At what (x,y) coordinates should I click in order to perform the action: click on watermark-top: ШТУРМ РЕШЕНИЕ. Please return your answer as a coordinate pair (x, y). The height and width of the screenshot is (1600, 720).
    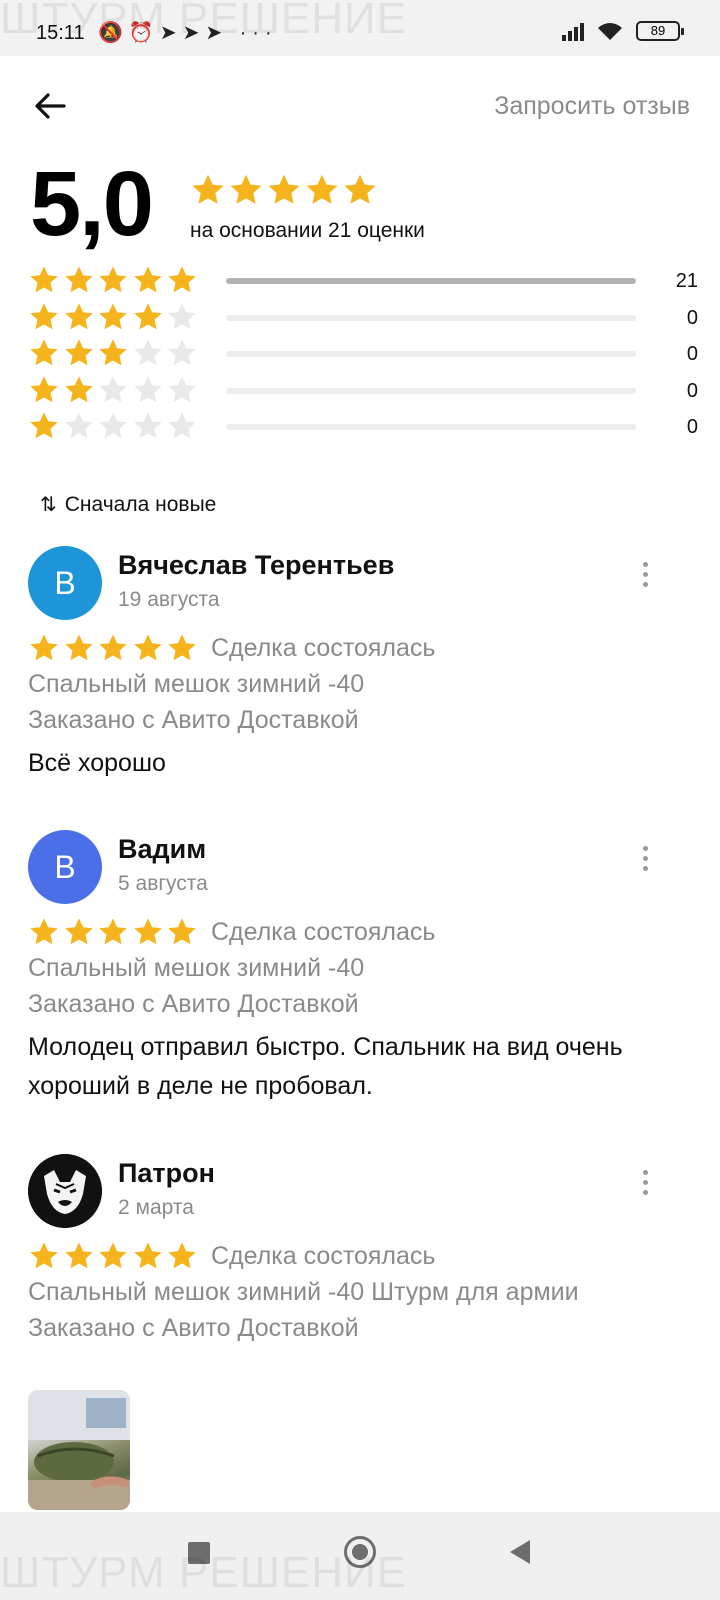
    Looking at the image, I should click on (204, 21).